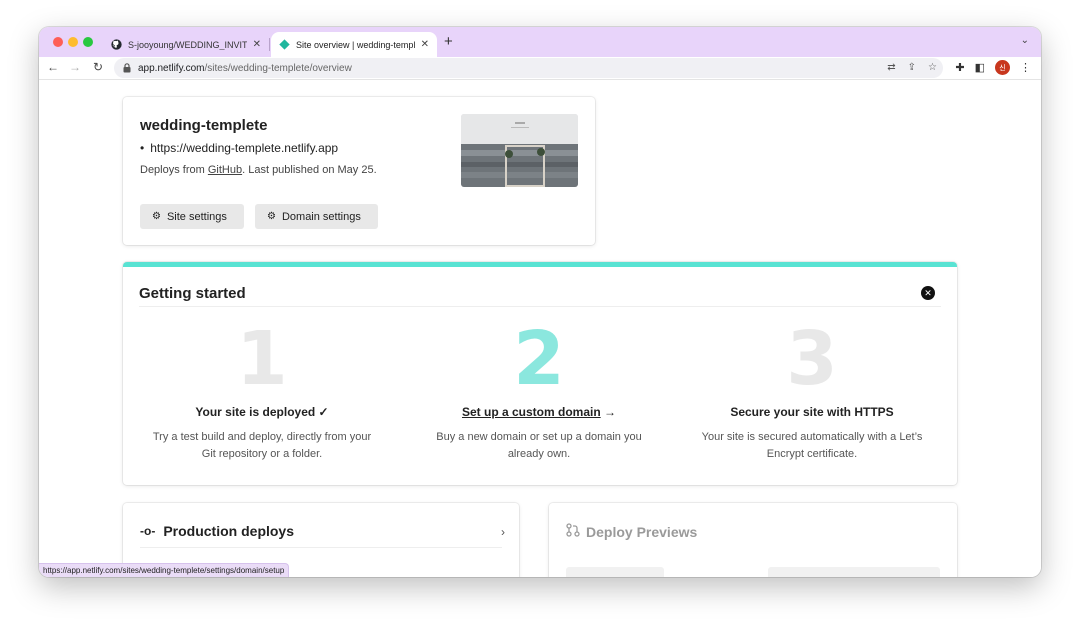 This screenshot has width=1080, height=628. I want to click on url-host: app.netlify.com, so click(171, 68).